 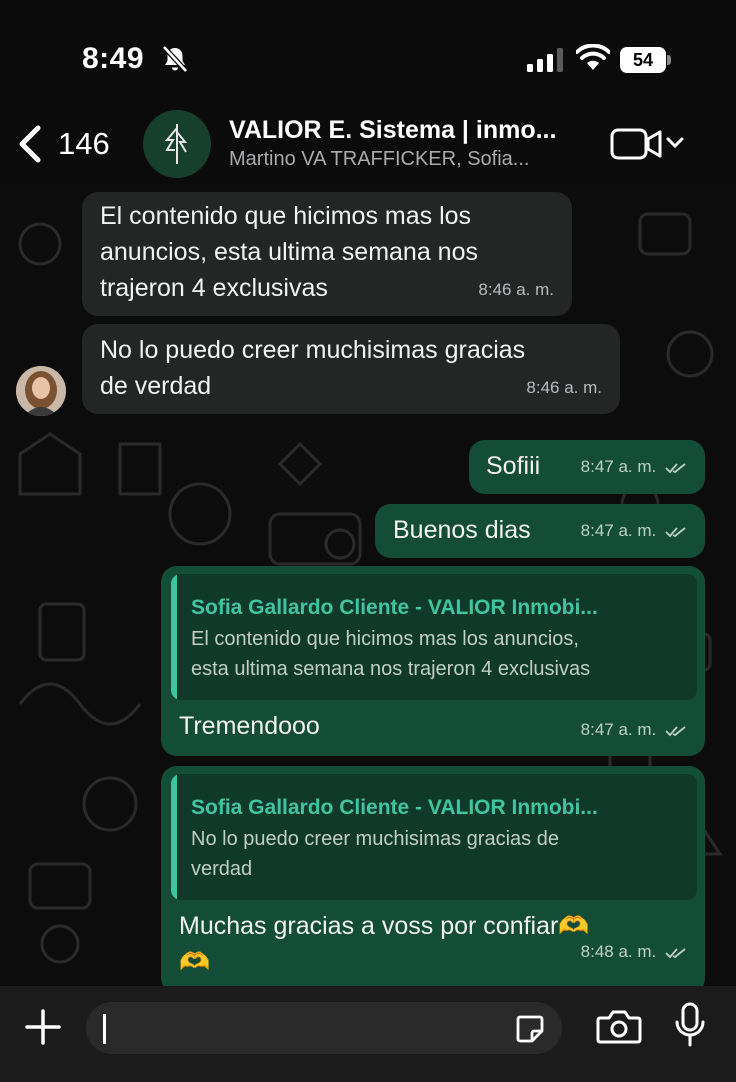 What do you see at coordinates (104, 1029) in the screenshot?
I see `text-cursor` at bounding box center [104, 1029].